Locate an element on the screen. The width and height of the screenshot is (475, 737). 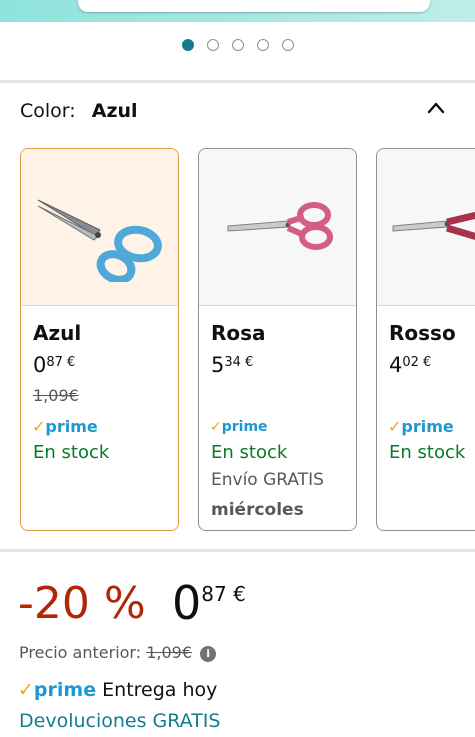
swatch-rosso: Rosso 402 € ✓prime En stock is located at coordinates (425, 339).